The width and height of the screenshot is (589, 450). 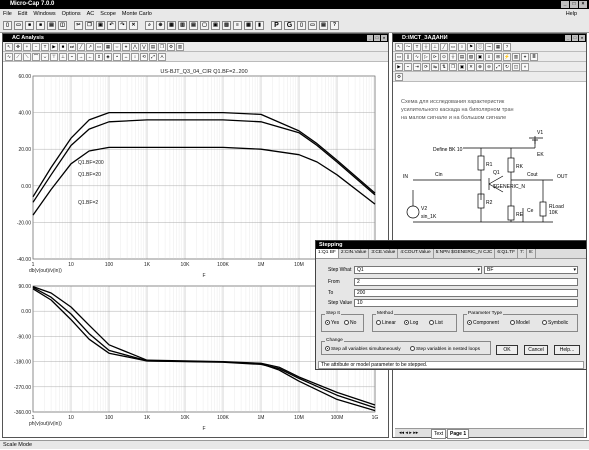 What do you see at coordinates (122, 25) in the screenshot?
I see `redo-icon: ↷` at bounding box center [122, 25].